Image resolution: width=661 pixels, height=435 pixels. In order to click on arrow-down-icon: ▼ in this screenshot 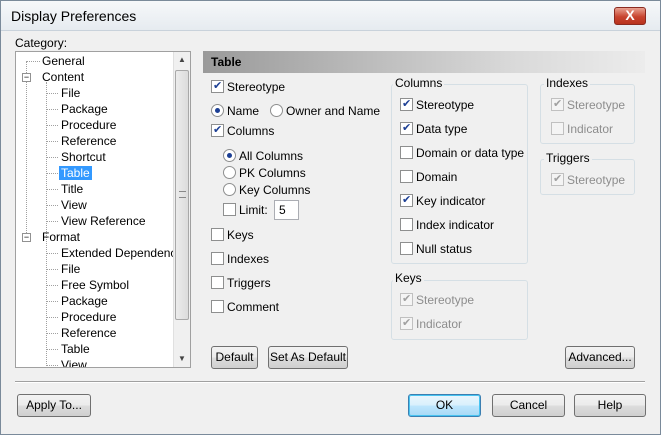, I will do `click(182, 359)`.